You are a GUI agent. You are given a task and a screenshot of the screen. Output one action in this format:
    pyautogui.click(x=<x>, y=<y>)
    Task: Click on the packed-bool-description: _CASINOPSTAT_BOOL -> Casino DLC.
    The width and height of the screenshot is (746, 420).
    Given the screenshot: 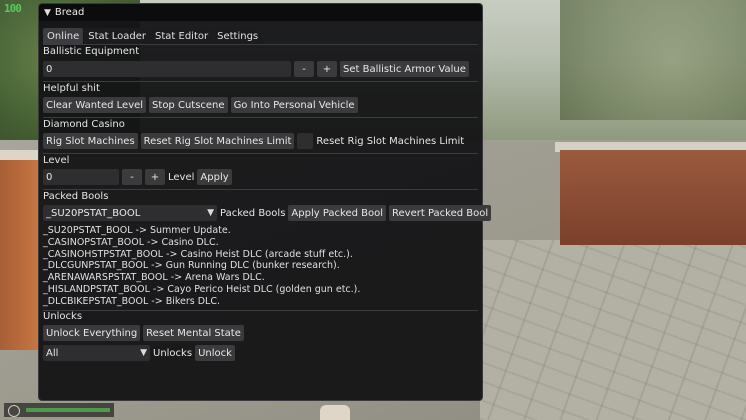 What is the action you would take?
    pyautogui.click(x=131, y=242)
    